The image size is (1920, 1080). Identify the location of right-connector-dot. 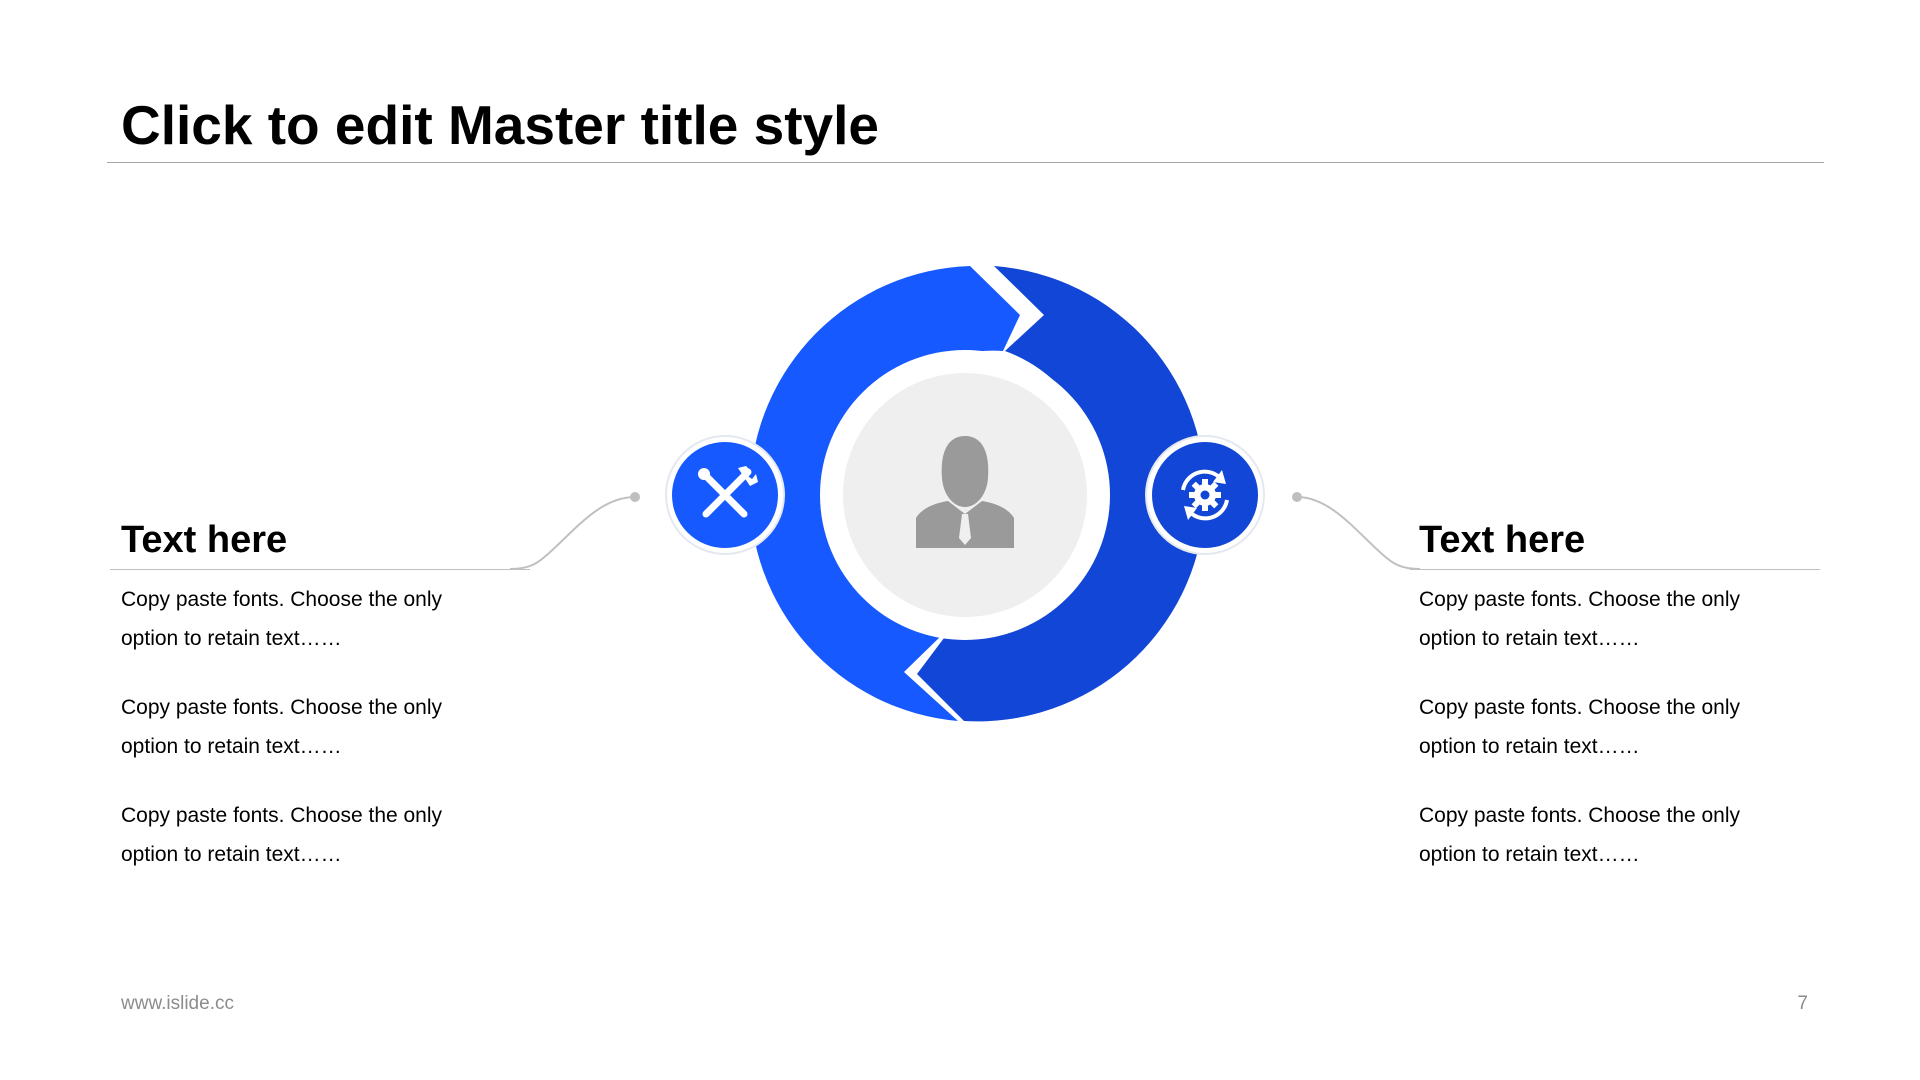
(1297, 497).